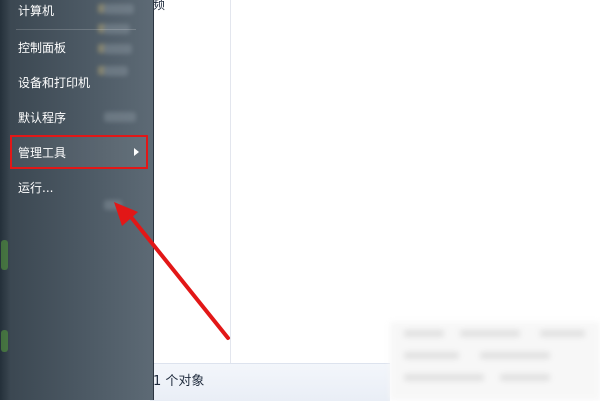  Describe the element at coordinates (42, 48) in the screenshot. I see `menu-item-control-panel: 控制面板` at that location.